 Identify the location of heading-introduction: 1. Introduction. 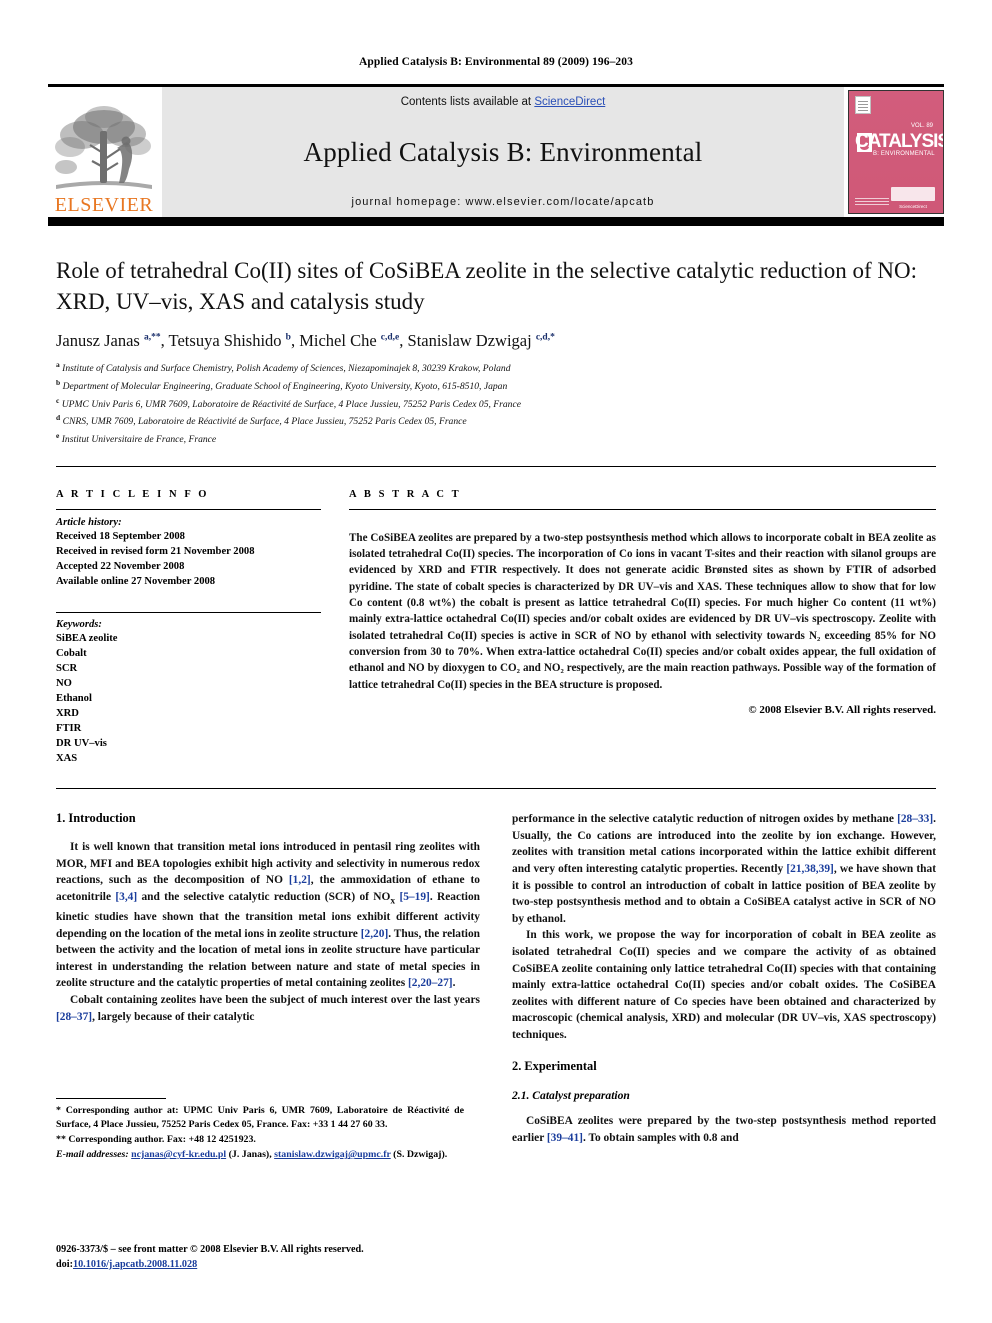
(96, 818).